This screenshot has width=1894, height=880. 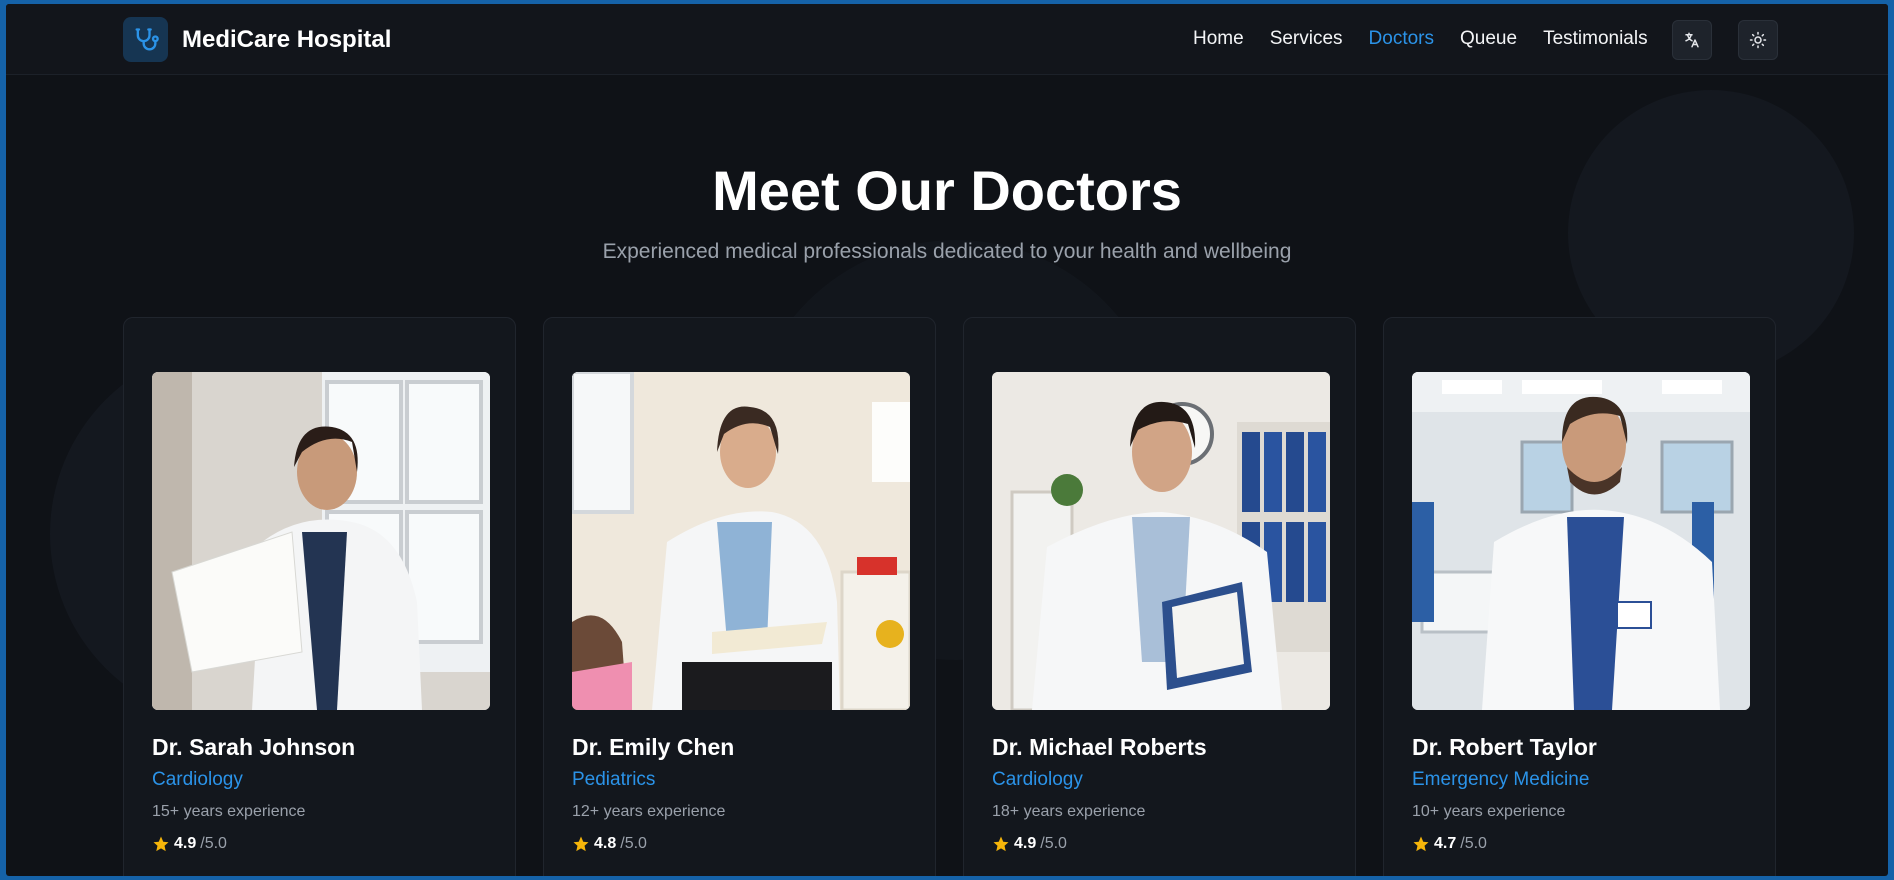 What do you see at coordinates (1099, 747) in the screenshot?
I see `doctor-name: Dr. Michael Roberts` at bounding box center [1099, 747].